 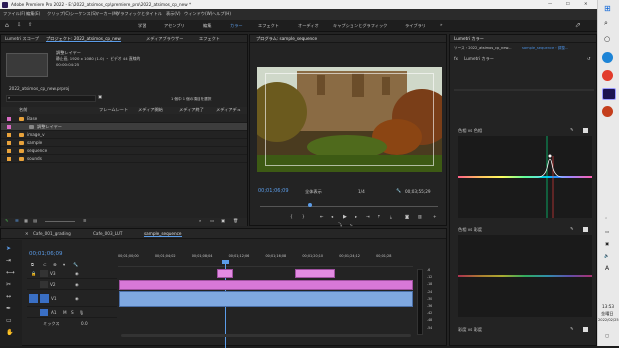 I want to click on minimize-button: —, so click(x=550, y=3).